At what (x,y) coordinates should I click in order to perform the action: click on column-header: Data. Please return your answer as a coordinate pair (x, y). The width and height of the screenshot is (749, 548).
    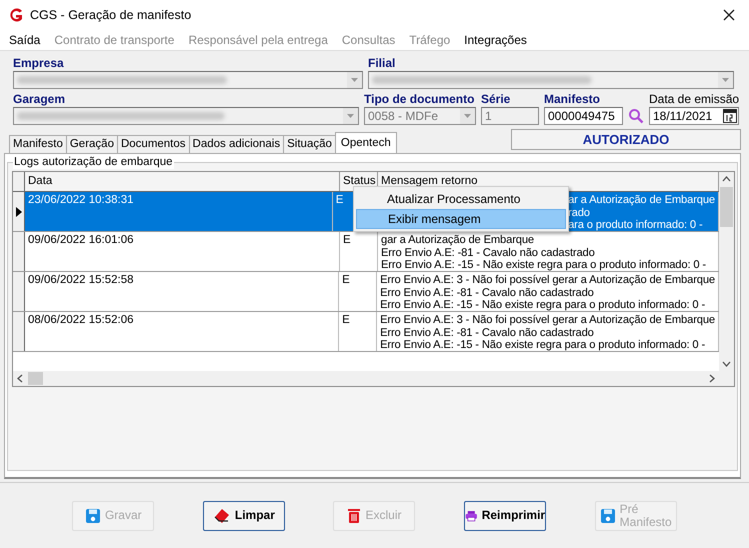
    Looking at the image, I should click on (182, 181).